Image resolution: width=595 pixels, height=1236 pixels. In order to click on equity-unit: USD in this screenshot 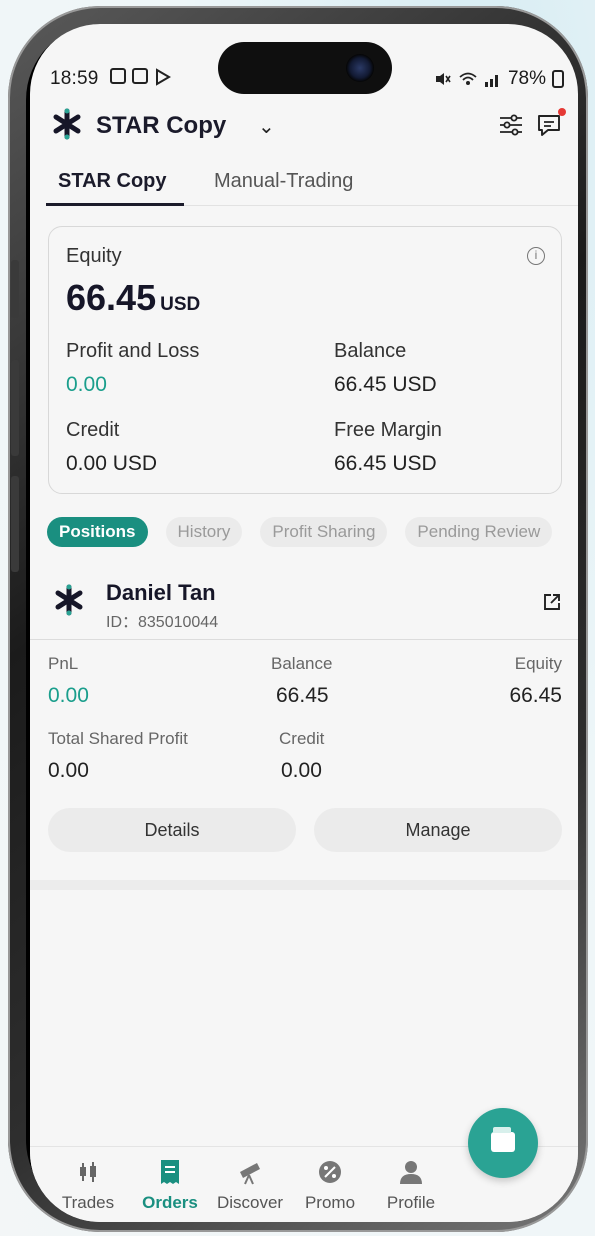, I will do `click(180, 304)`.